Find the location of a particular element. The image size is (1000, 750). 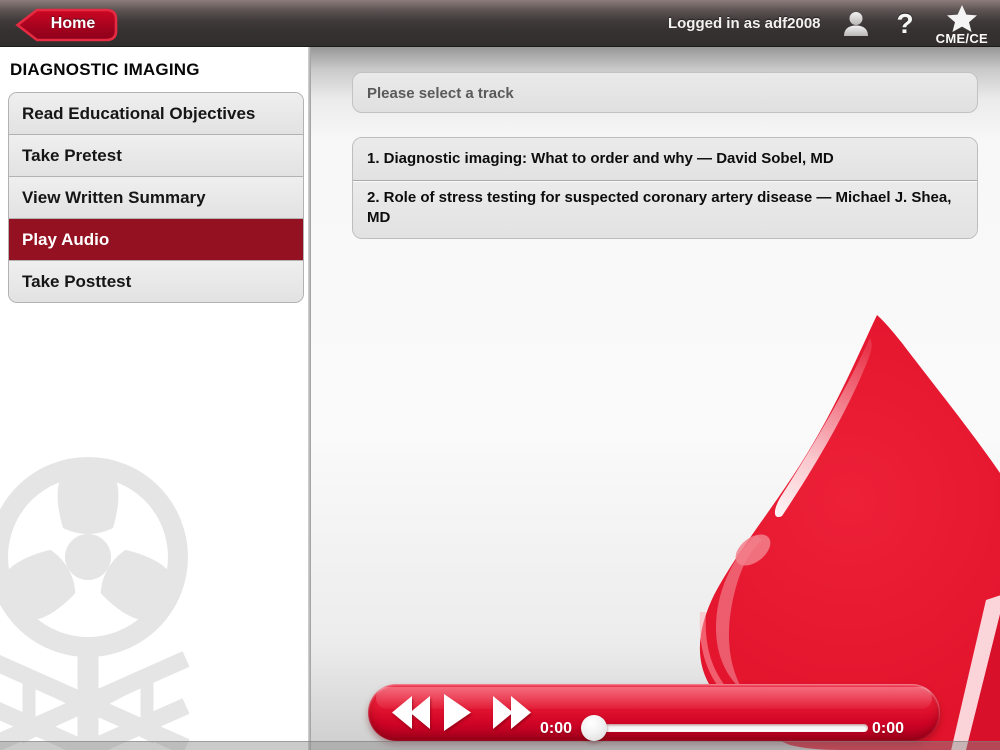

top-bar: Home Logged in as adf2008 ? CME/CE is located at coordinates (500, 23).